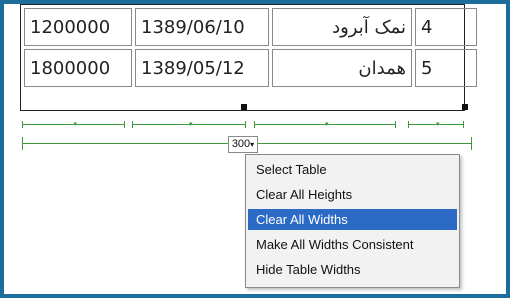  What do you see at coordinates (252, 144) in the screenshot?
I see `chevron-down-icon: ▾` at bounding box center [252, 144].